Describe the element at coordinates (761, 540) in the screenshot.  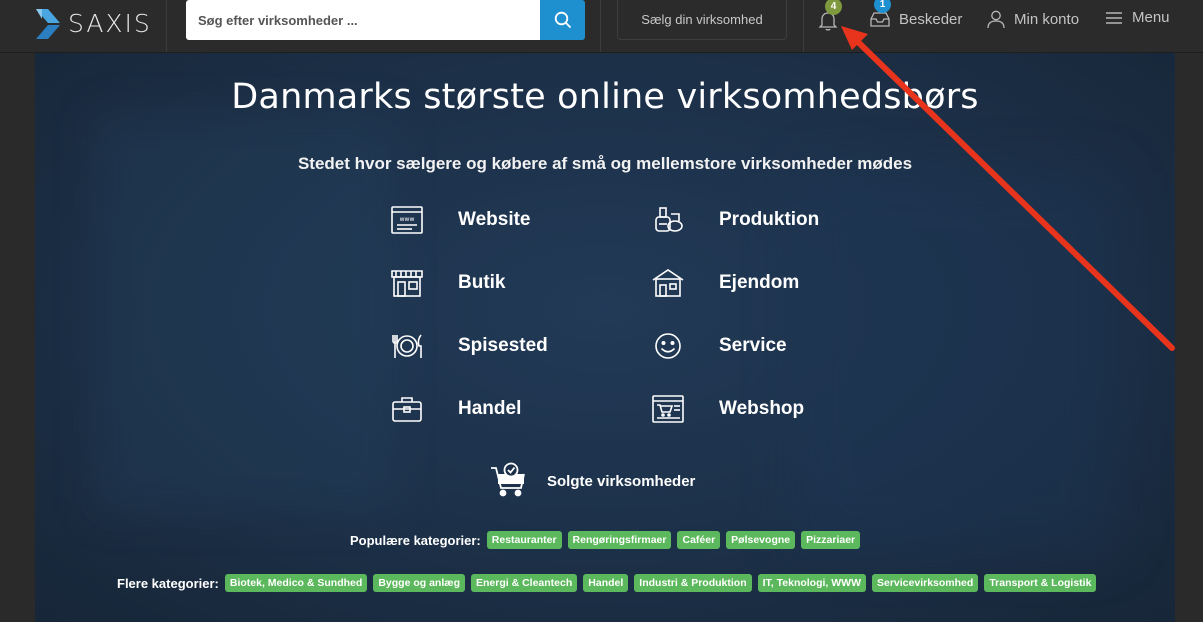
I see `category-tag: Pølsevogne` at that location.